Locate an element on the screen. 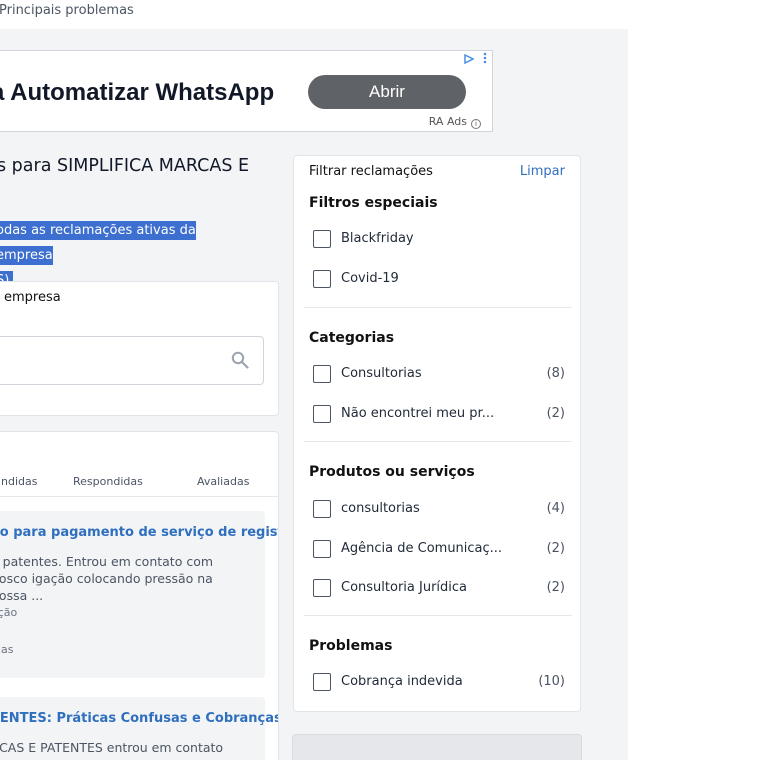 The height and width of the screenshot is (760, 760). more-vertical-icon is located at coordinates (485, 59).